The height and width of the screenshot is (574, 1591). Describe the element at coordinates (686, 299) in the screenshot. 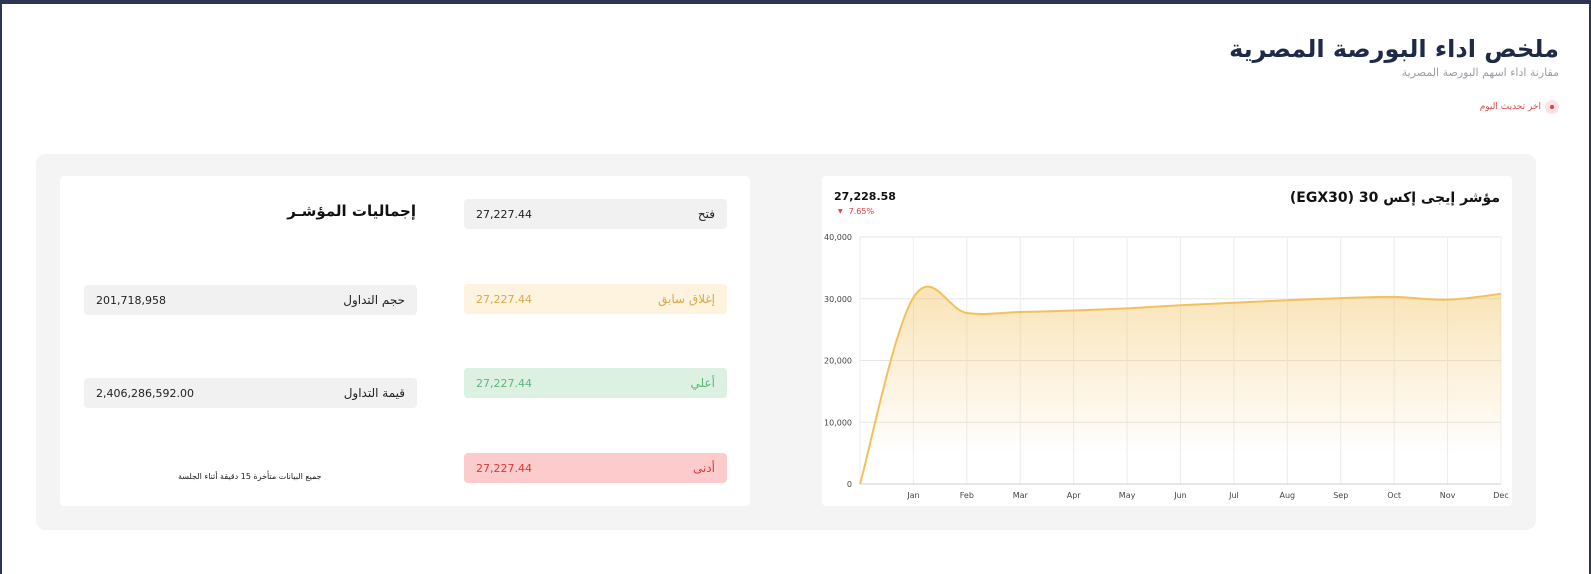

I see `prev-close-label: إغلاق سابق` at that location.